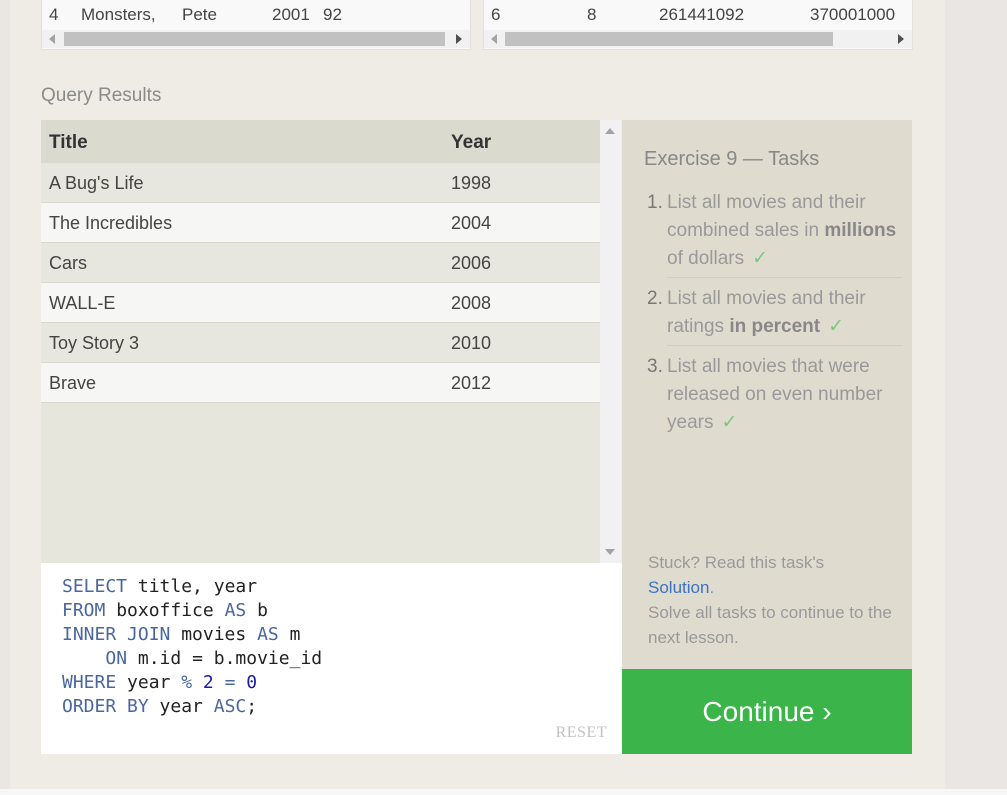 The image size is (1007, 795). I want to click on cell-domestic-sales: 261441092, so click(702, 14).